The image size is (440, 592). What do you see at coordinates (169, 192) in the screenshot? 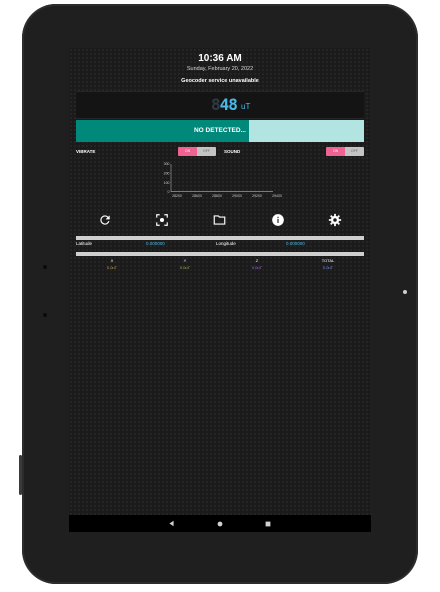
I see `chart-y-tick-label: 0` at bounding box center [169, 192].